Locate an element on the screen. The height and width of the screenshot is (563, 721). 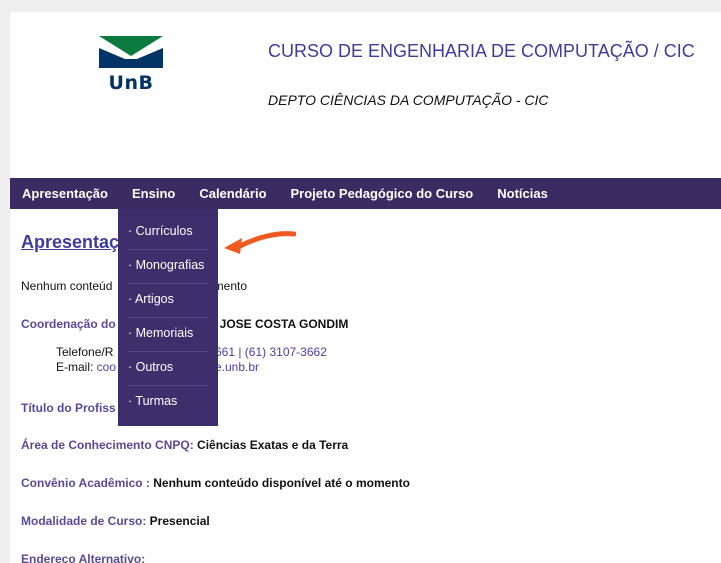
unb-logo: UnB is located at coordinates (131, 64).